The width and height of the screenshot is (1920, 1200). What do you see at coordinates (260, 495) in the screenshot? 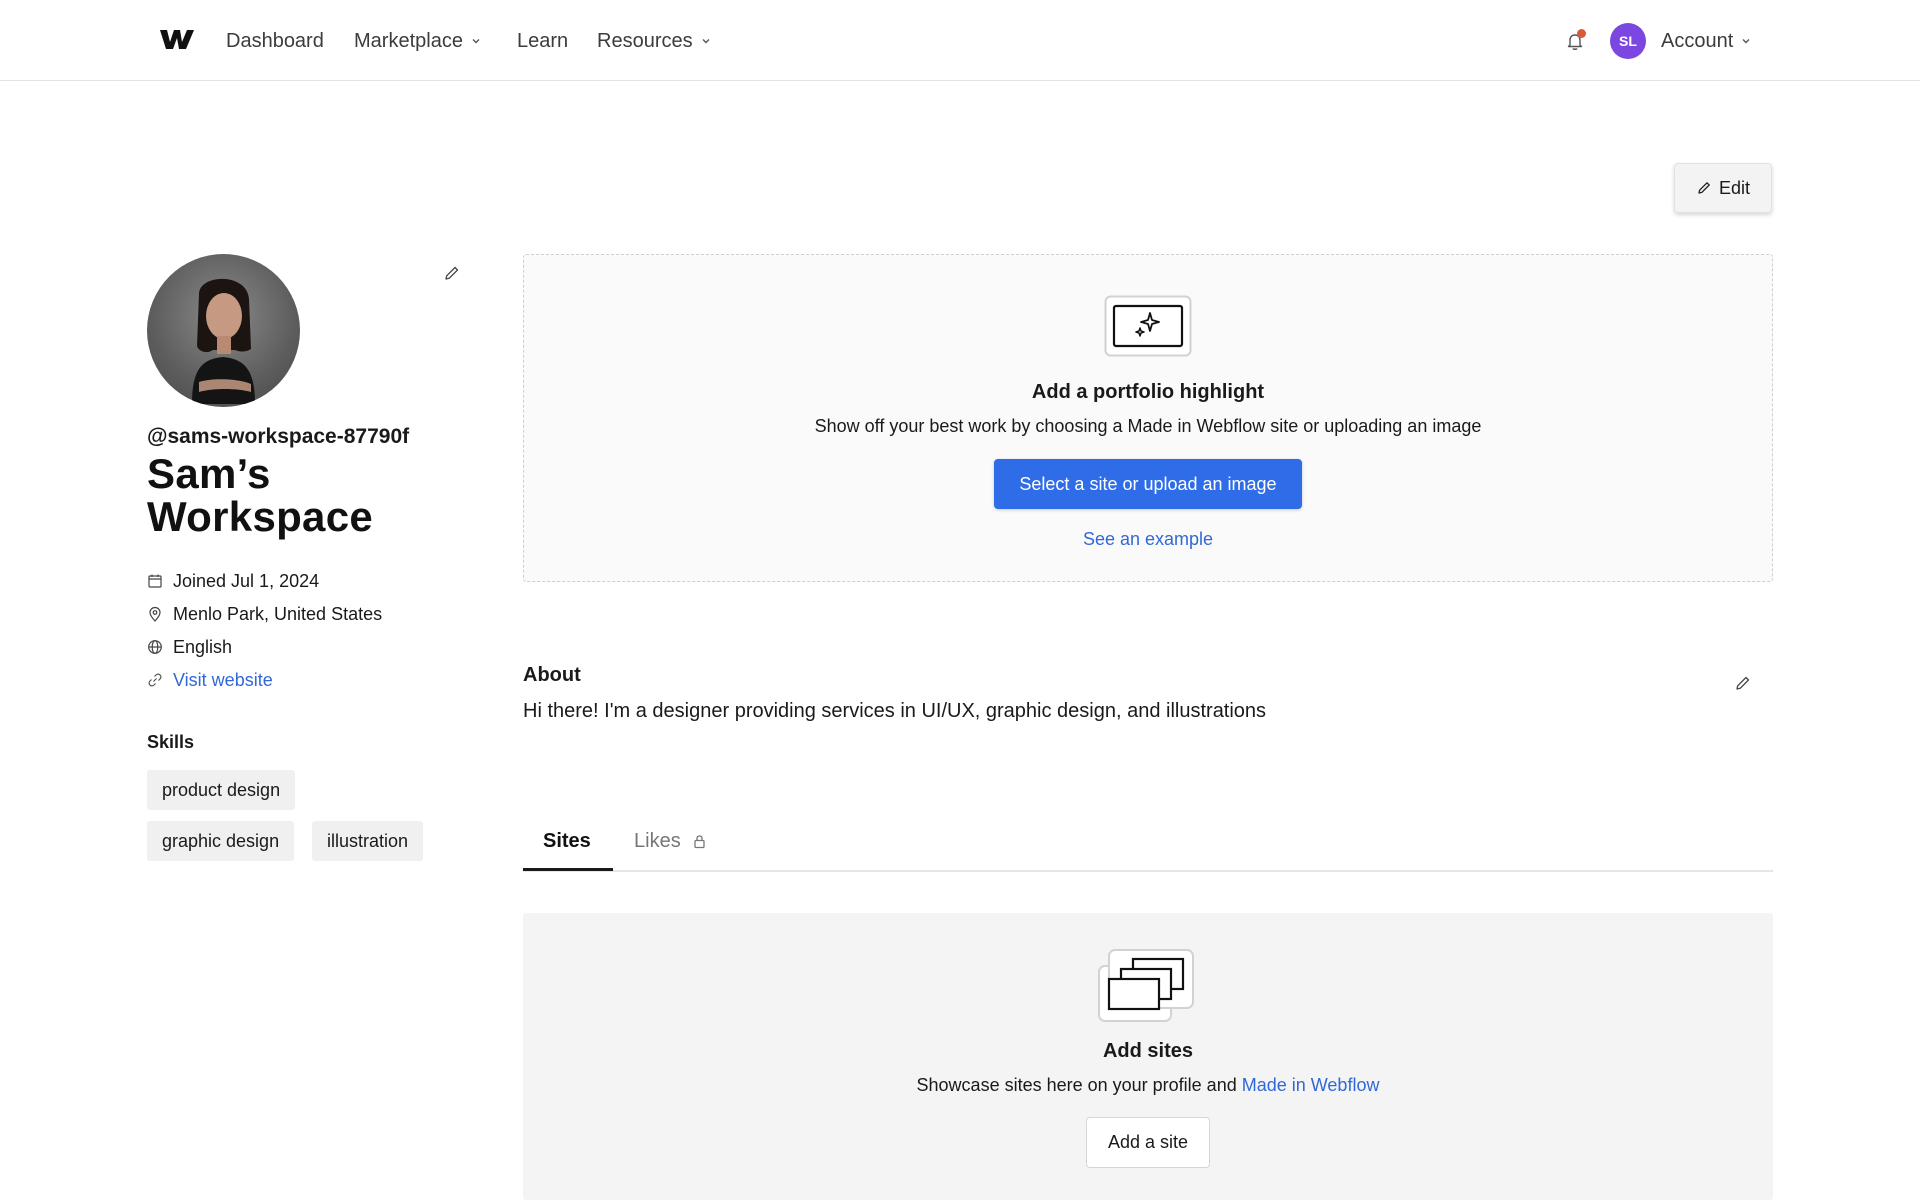
I see `profile-display-name: Sam’s Workspace` at bounding box center [260, 495].